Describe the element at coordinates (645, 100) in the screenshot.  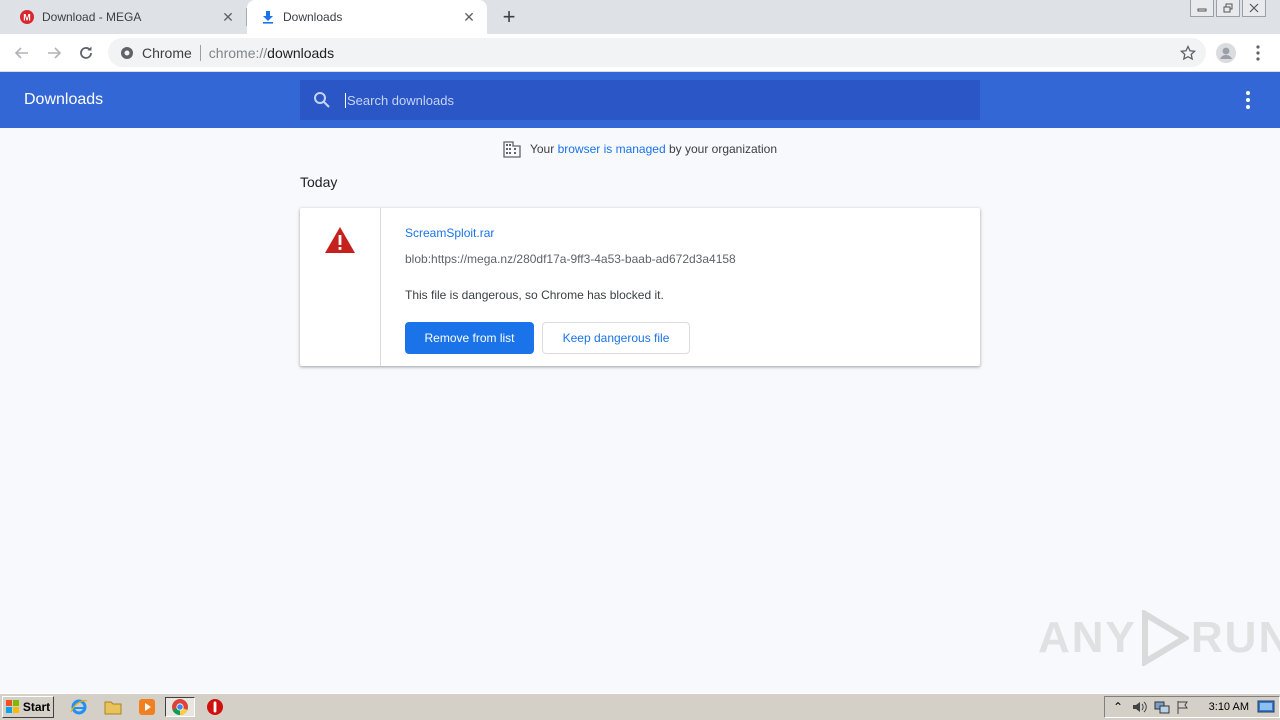
I see `search-input` at that location.